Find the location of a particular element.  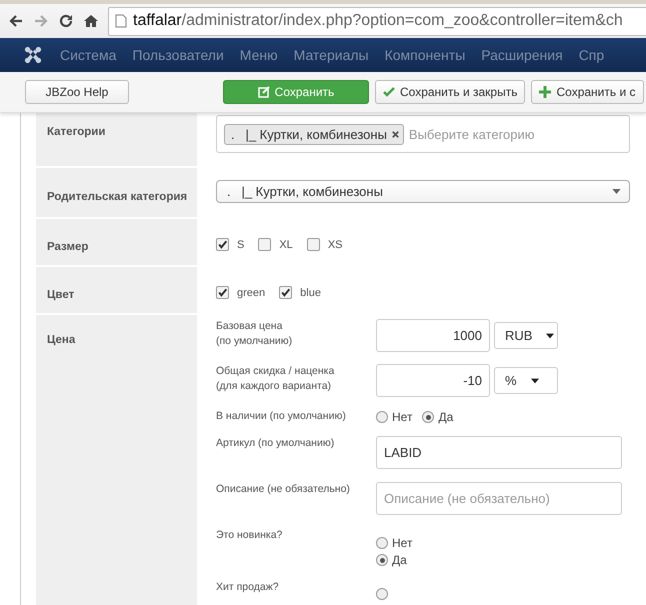

menu-item: Спр is located at coordinates (591, 55).